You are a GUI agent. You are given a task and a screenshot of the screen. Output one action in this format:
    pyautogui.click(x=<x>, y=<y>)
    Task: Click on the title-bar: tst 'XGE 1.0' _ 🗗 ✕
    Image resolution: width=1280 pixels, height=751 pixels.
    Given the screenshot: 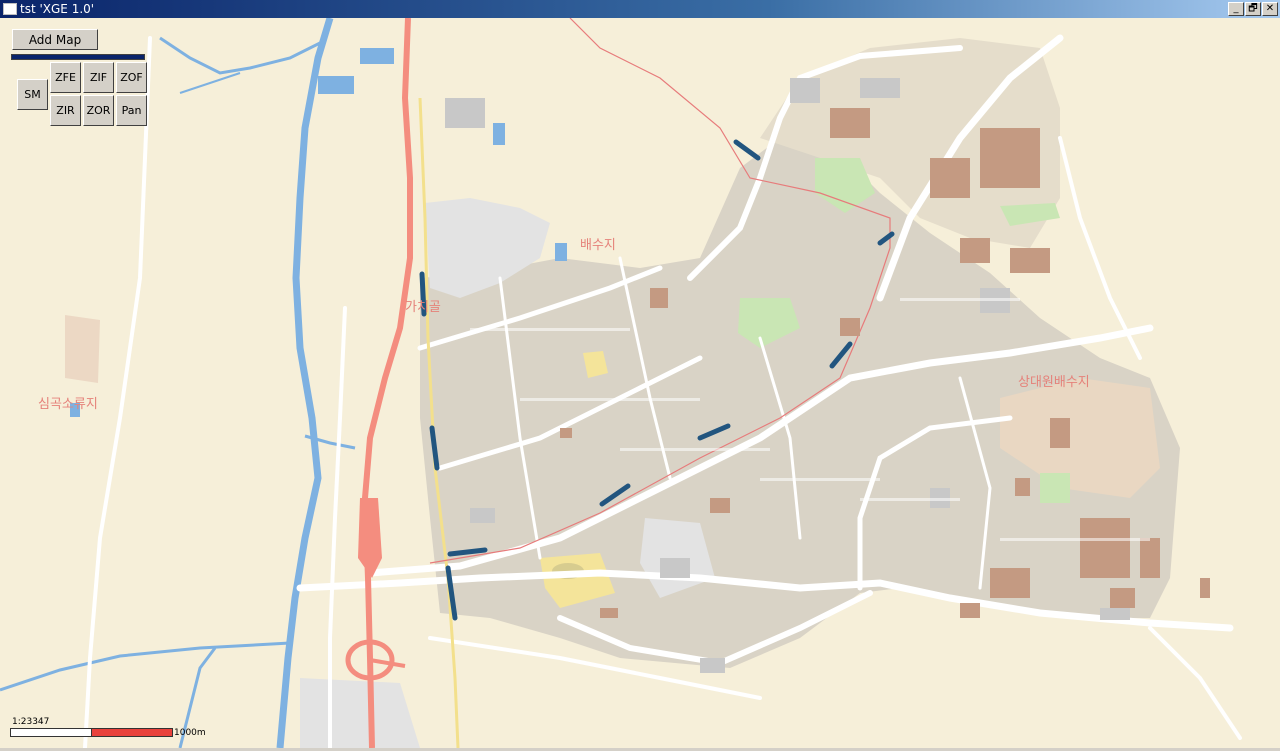 What is the action you would take?
    pyautogui.click(x=640, y=9)
    